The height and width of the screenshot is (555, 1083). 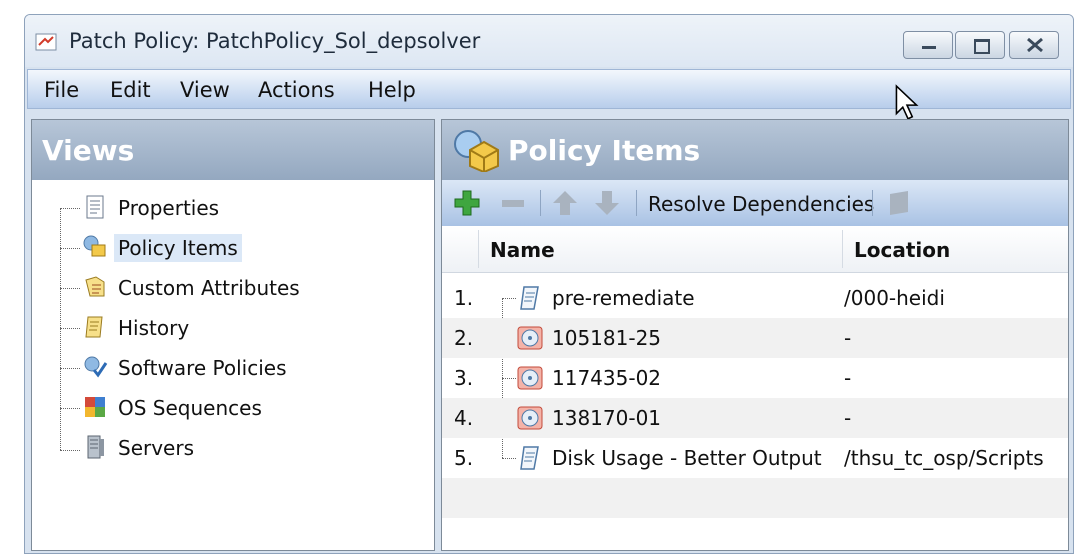 I want to click on policy-items-toolbar: Resolve Dependencies, so click(x=755, y=203).